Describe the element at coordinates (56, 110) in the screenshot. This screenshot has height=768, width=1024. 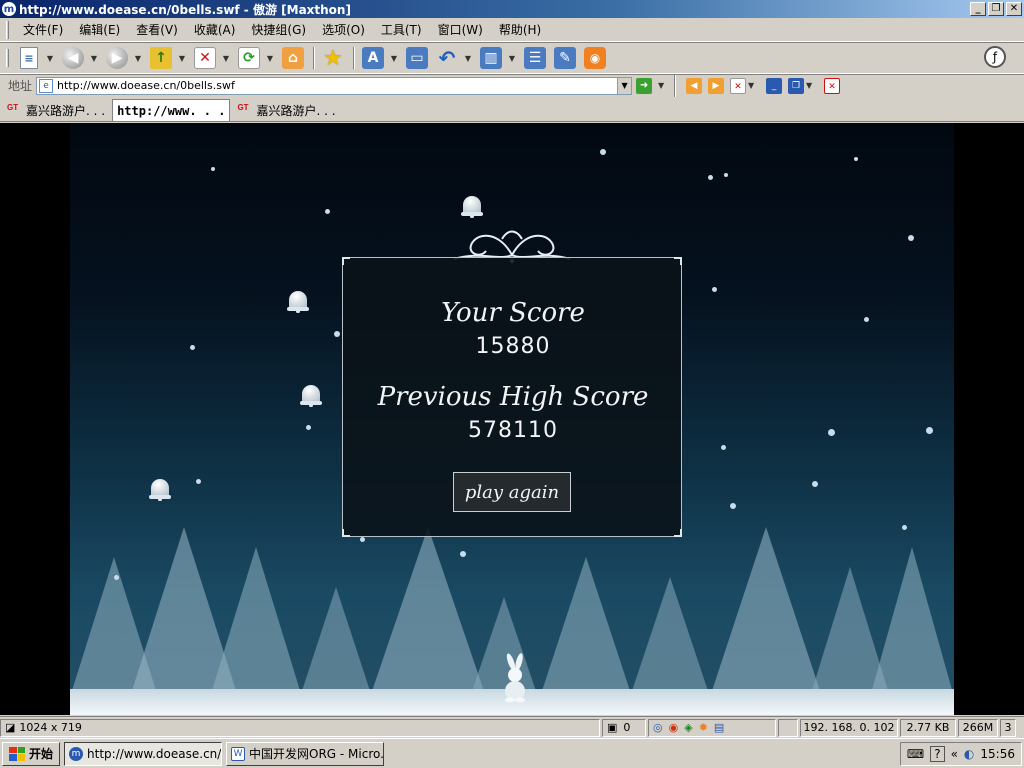
I see `tab-1: GT 嘉兴路游户. . .` at that location.